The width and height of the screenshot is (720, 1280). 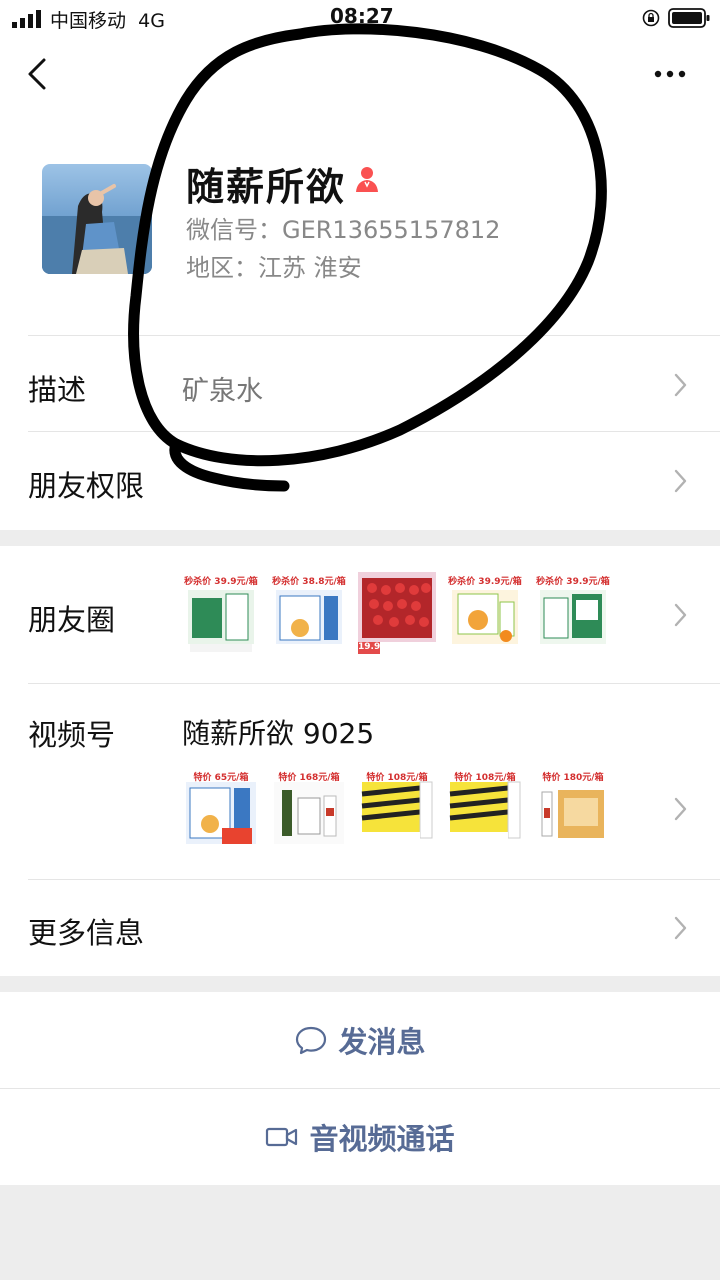 I want to click on channels-thumb: 特价 168元/箱, so click(x=309, y=809).